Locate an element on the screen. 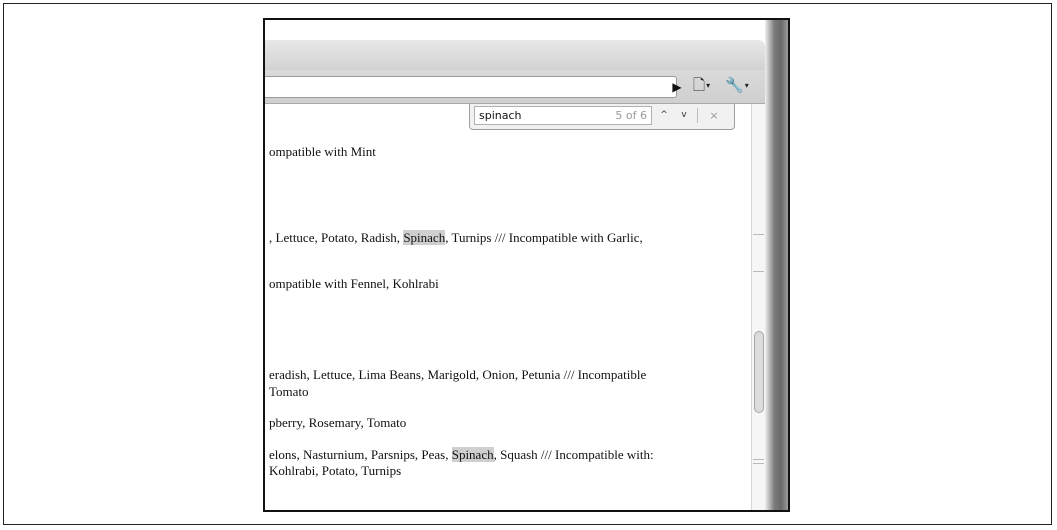 This screenshot has width=1057, height=530. content-line: pberry, Rosemary, Tomato is located at coordinates (338, 422).